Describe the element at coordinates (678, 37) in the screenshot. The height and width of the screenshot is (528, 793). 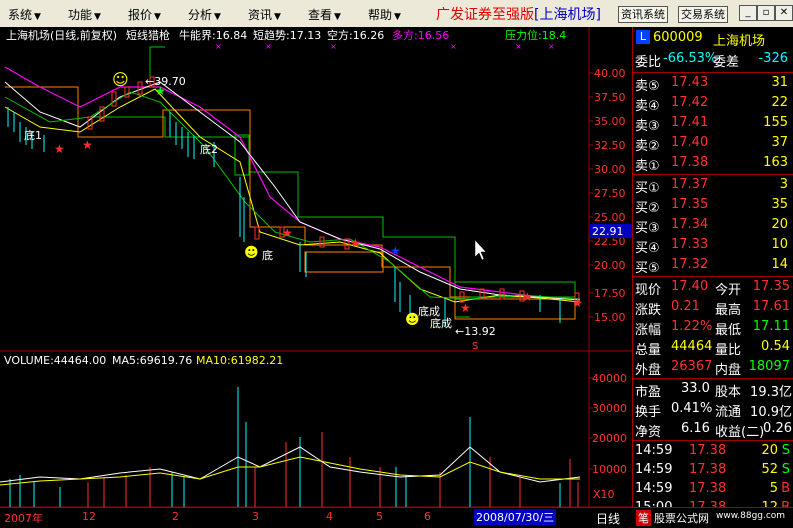
I see `stock-code: 600009` at that location.